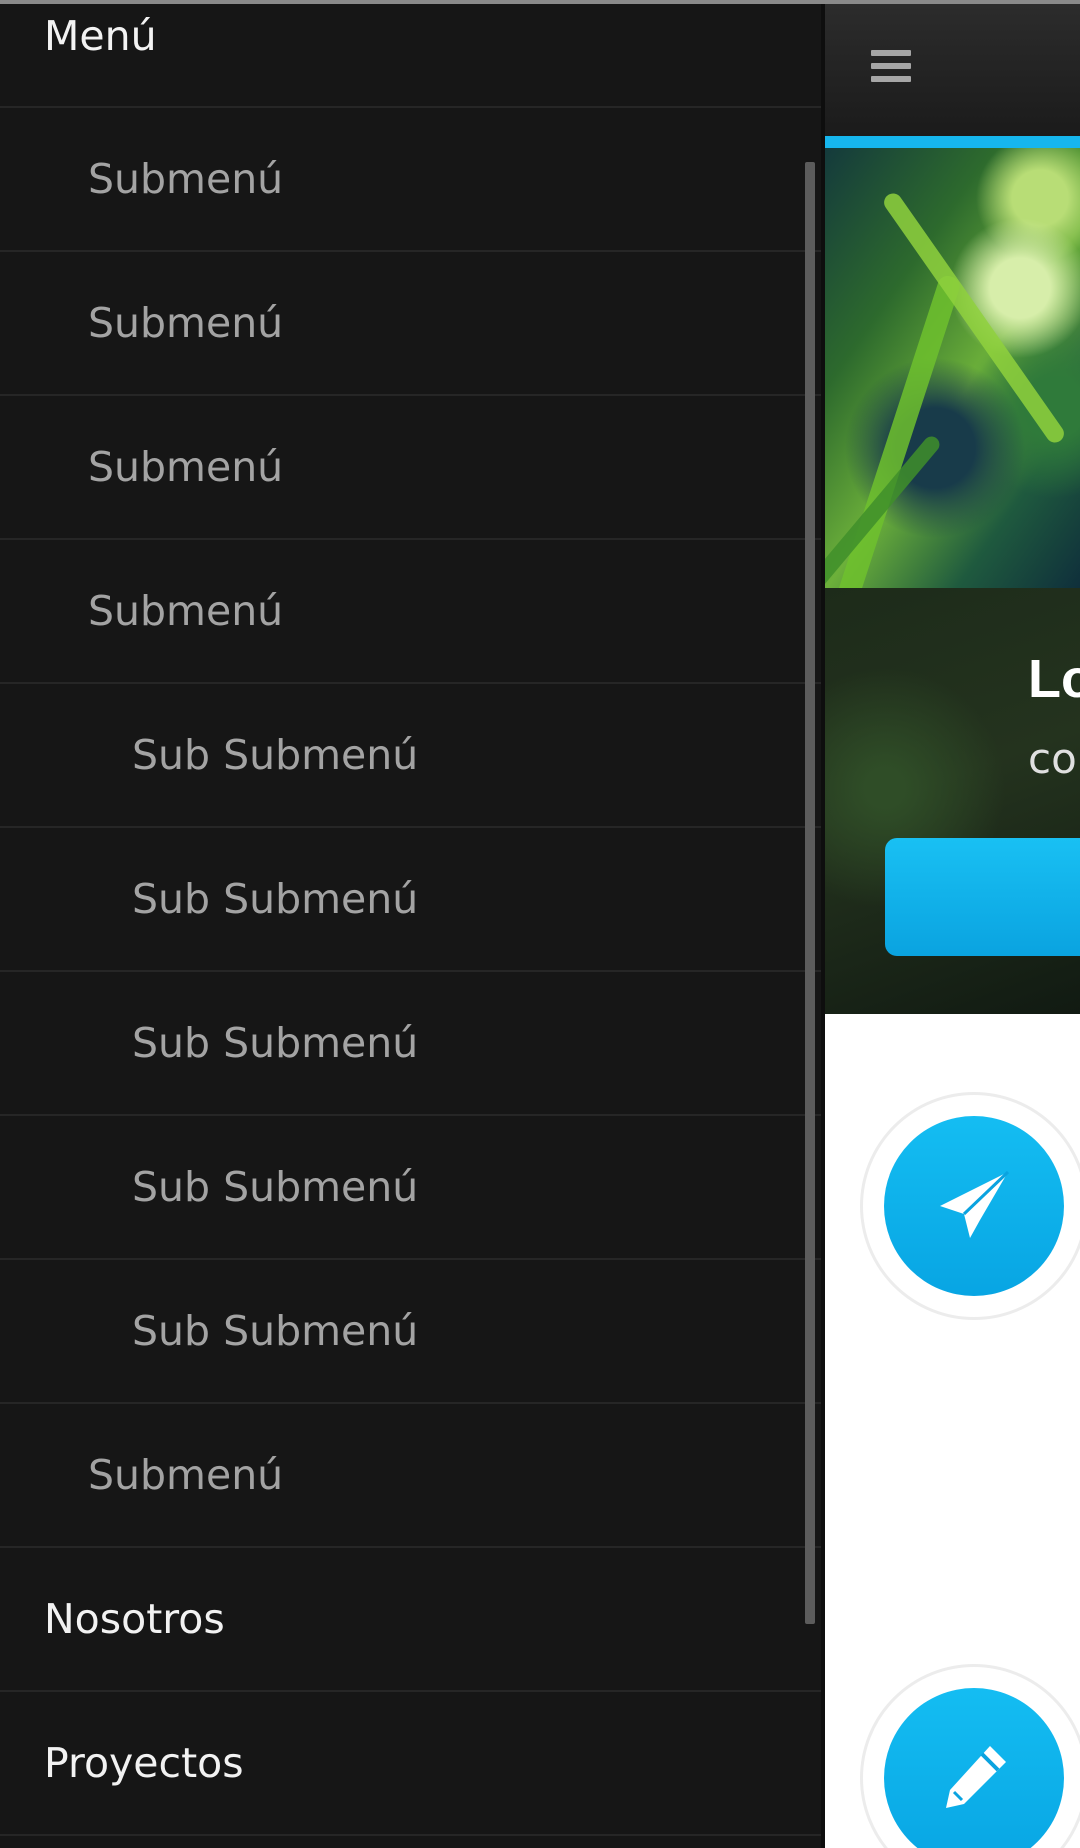 The width and height of the screenshot is (1080, 1848). What do you see at coordinates (412, 1620) in the screenshot?
I see `menu-item-nosotros: Nosotros` at bounding box center [412, 1620].